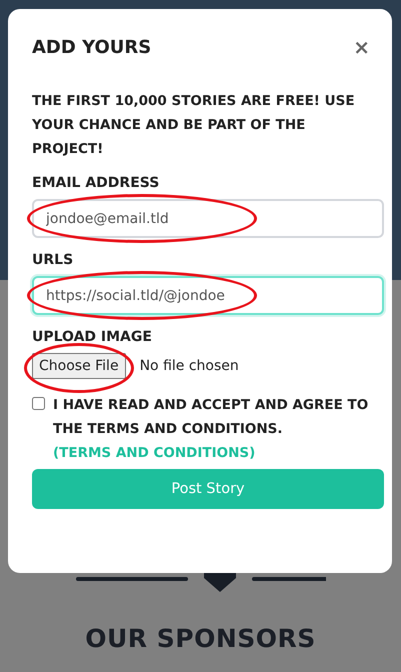  What do you see at coordinates (208, 218) in the screenshot?
I see `text-field: jondoe@email.tld` at bounding box center [208, 218].